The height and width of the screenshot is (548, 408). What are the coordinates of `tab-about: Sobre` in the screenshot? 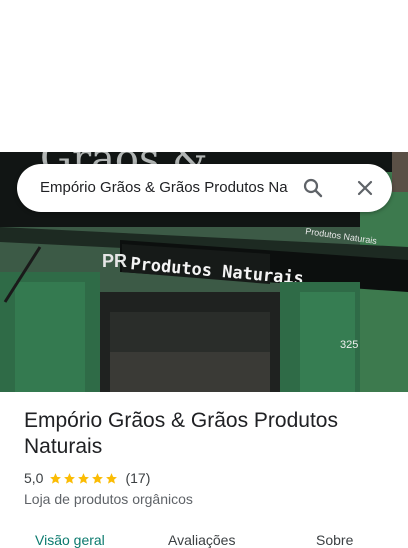 It's located at (334, 540).